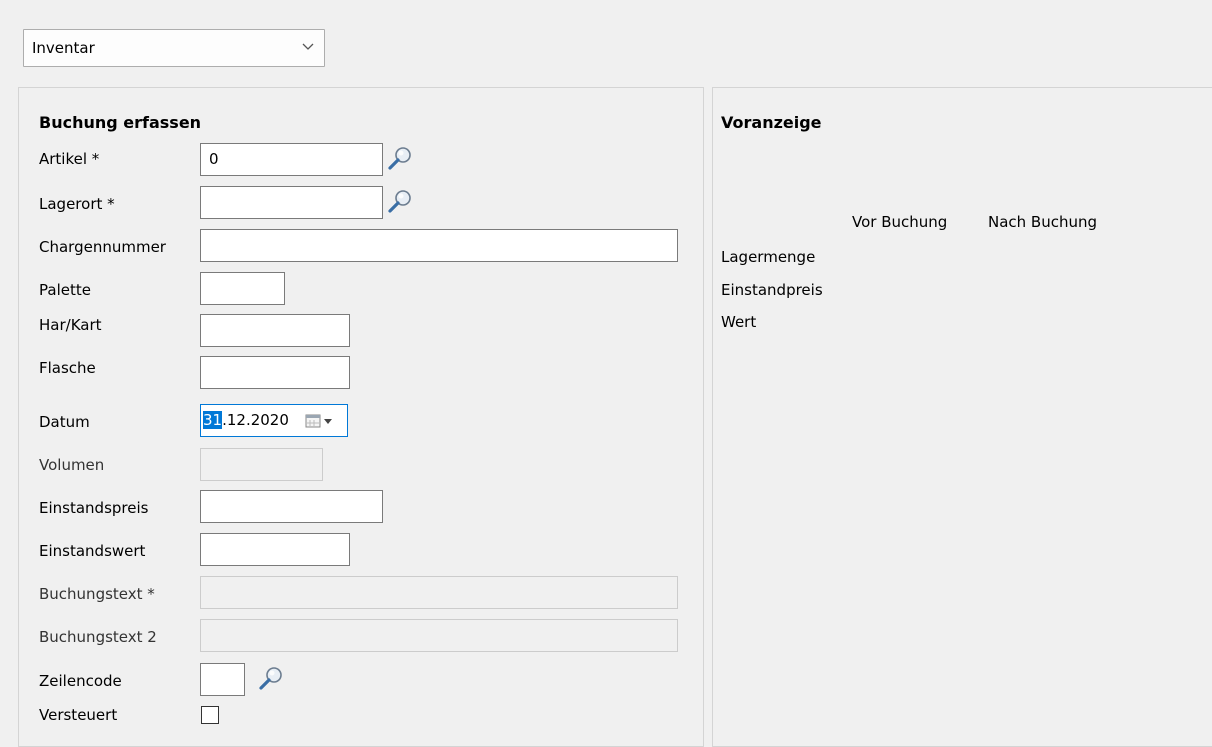 This screenshot has height=747, width=1212. I want to click on harkart-label: Har/Kart, so click(70, 325).